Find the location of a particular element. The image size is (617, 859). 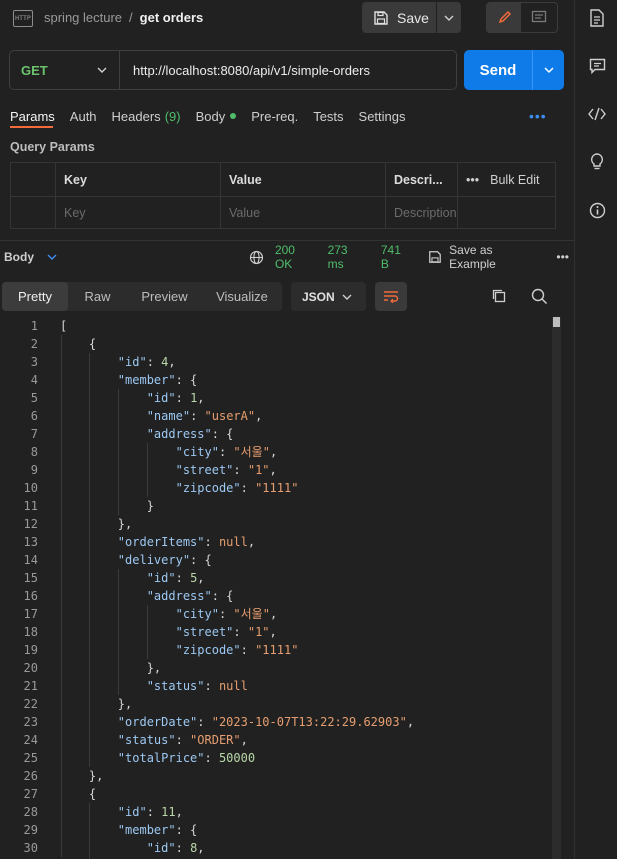

code-line: 6 "name": "userA", is located at coordinates (280, 416).